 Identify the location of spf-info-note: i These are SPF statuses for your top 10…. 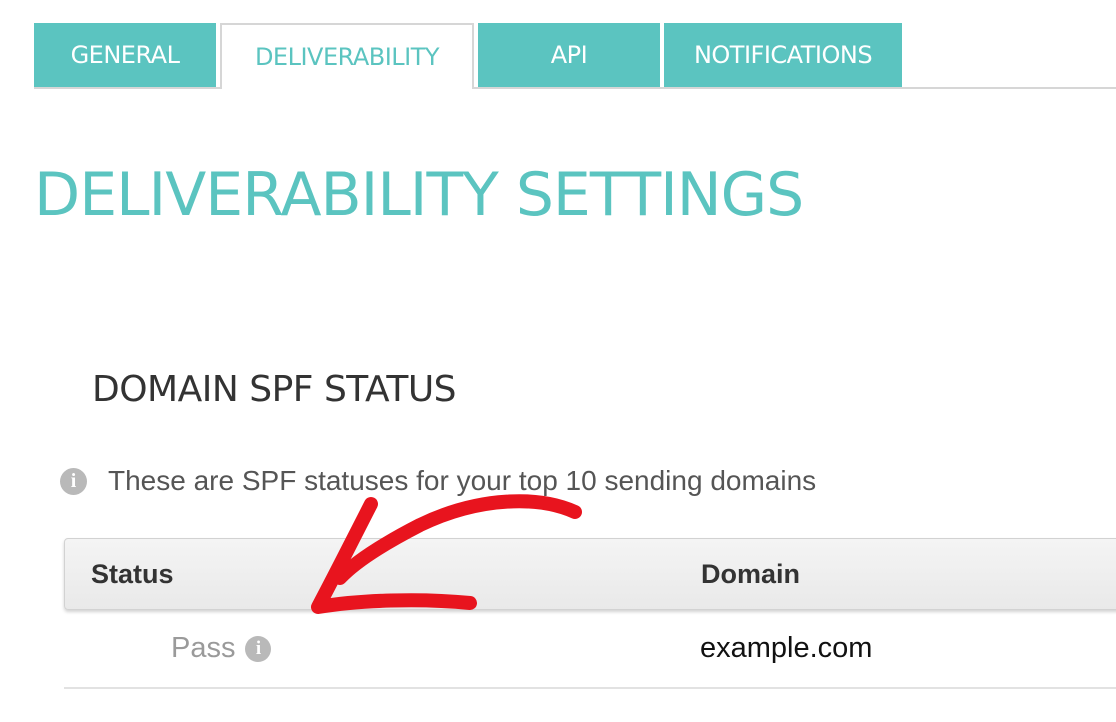
(438, 481).